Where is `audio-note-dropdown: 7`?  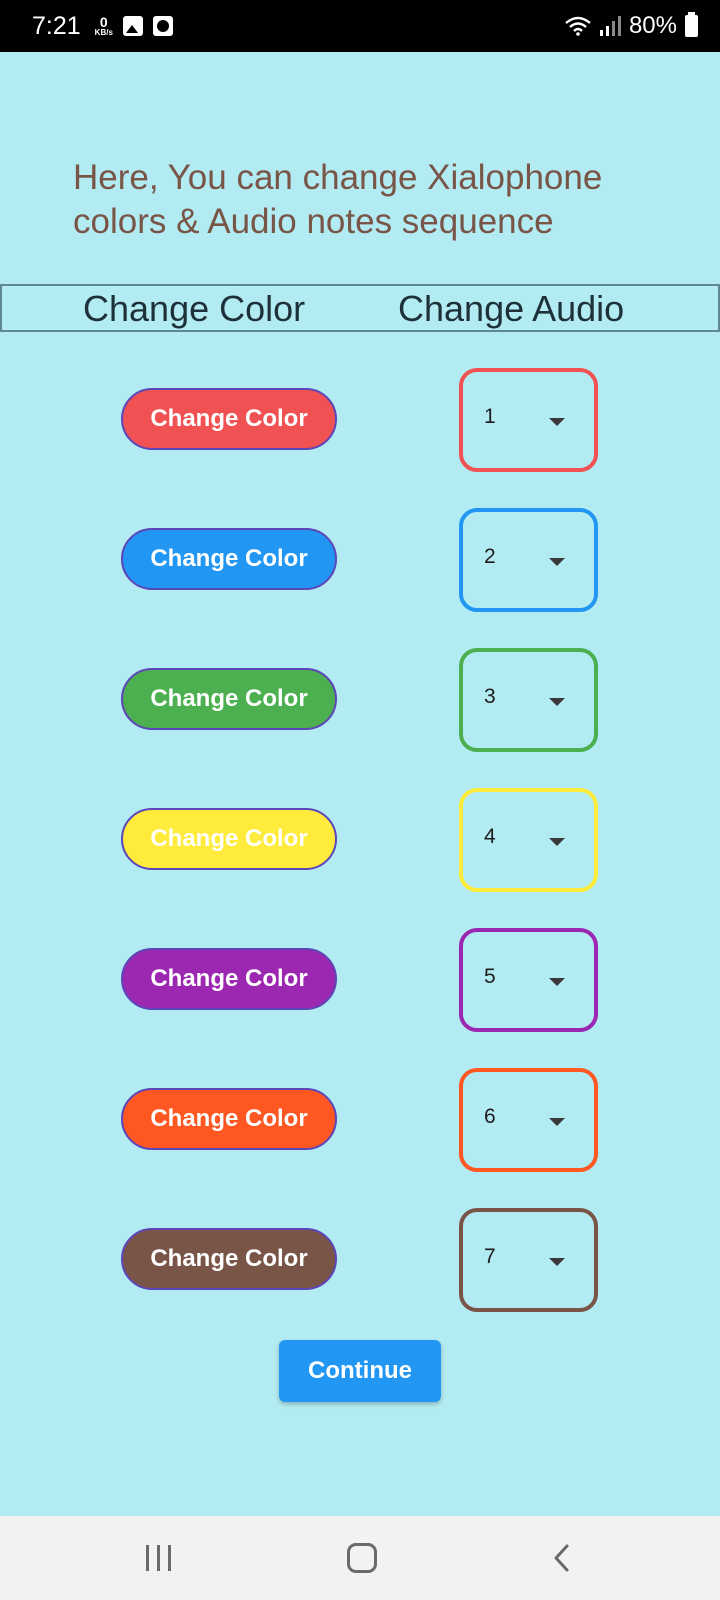
audio-note-dropdown: 7 is located at coordinates (528, 1260).